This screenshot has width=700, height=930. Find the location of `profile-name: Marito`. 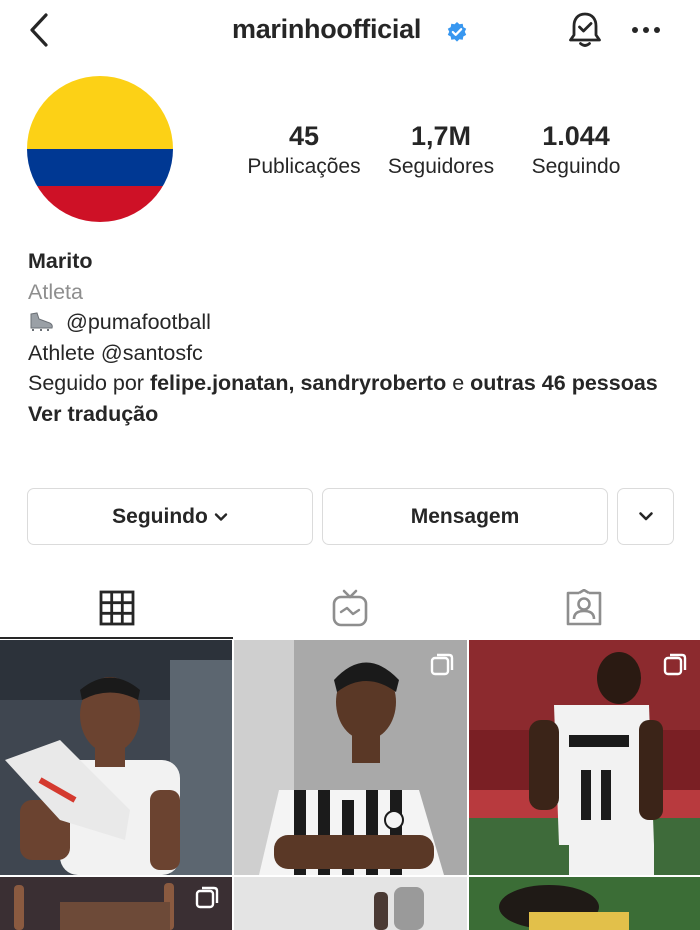

profile-name: Marito is located at coordinates (60, 261).